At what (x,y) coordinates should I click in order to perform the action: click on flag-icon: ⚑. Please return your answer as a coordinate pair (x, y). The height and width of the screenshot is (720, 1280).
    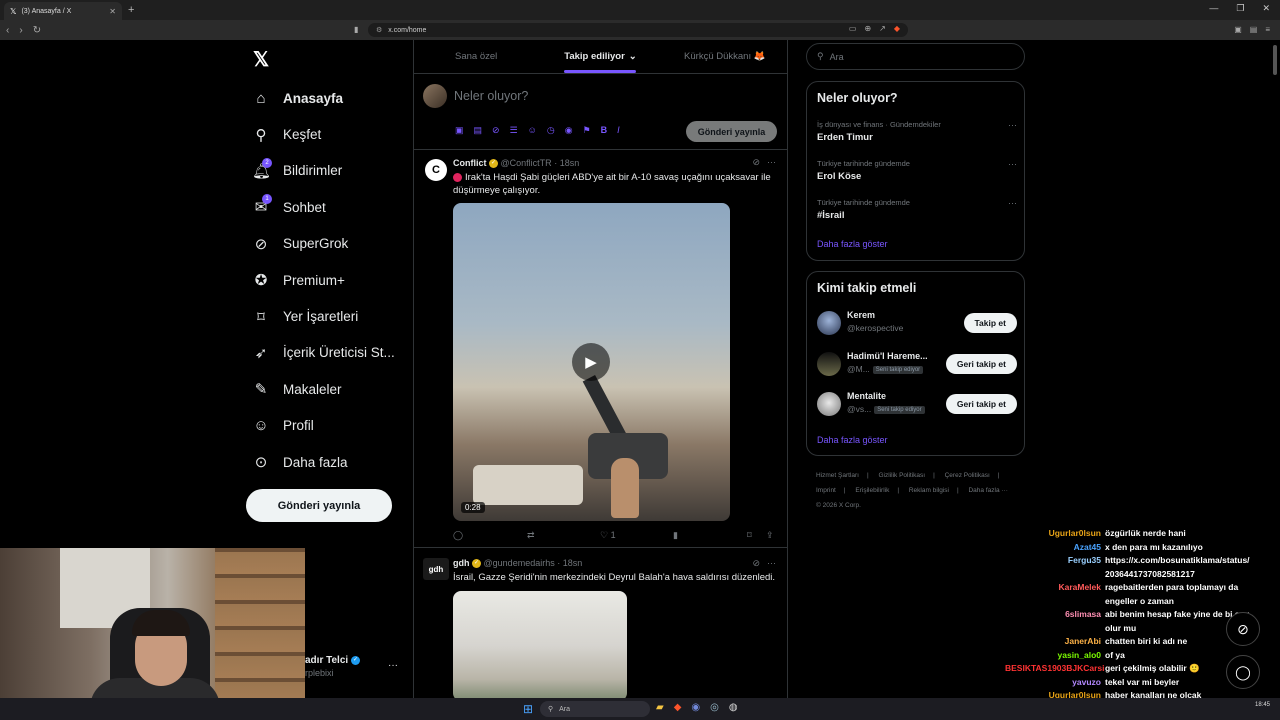
    Looking at the image, I should click on (587, 130).